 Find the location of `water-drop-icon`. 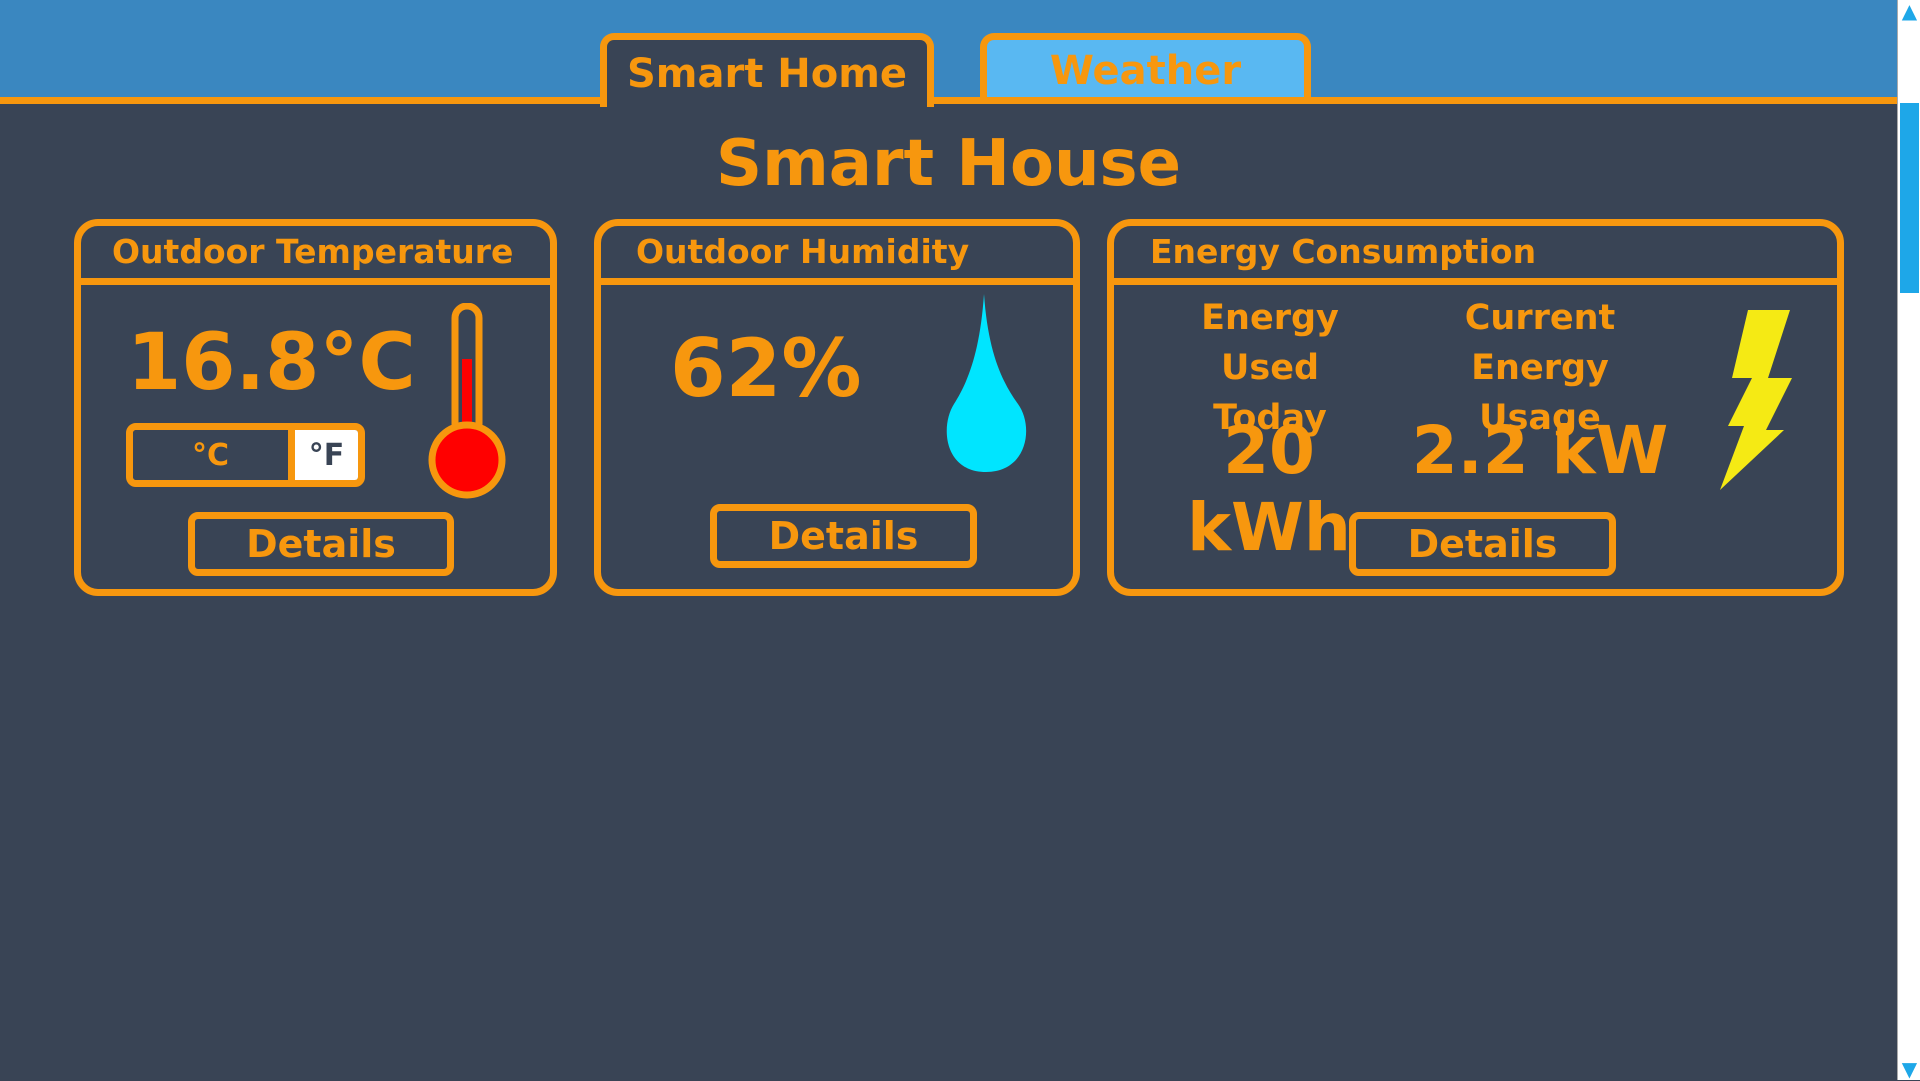

water-drop-icon is located at coordinates (986, 383).